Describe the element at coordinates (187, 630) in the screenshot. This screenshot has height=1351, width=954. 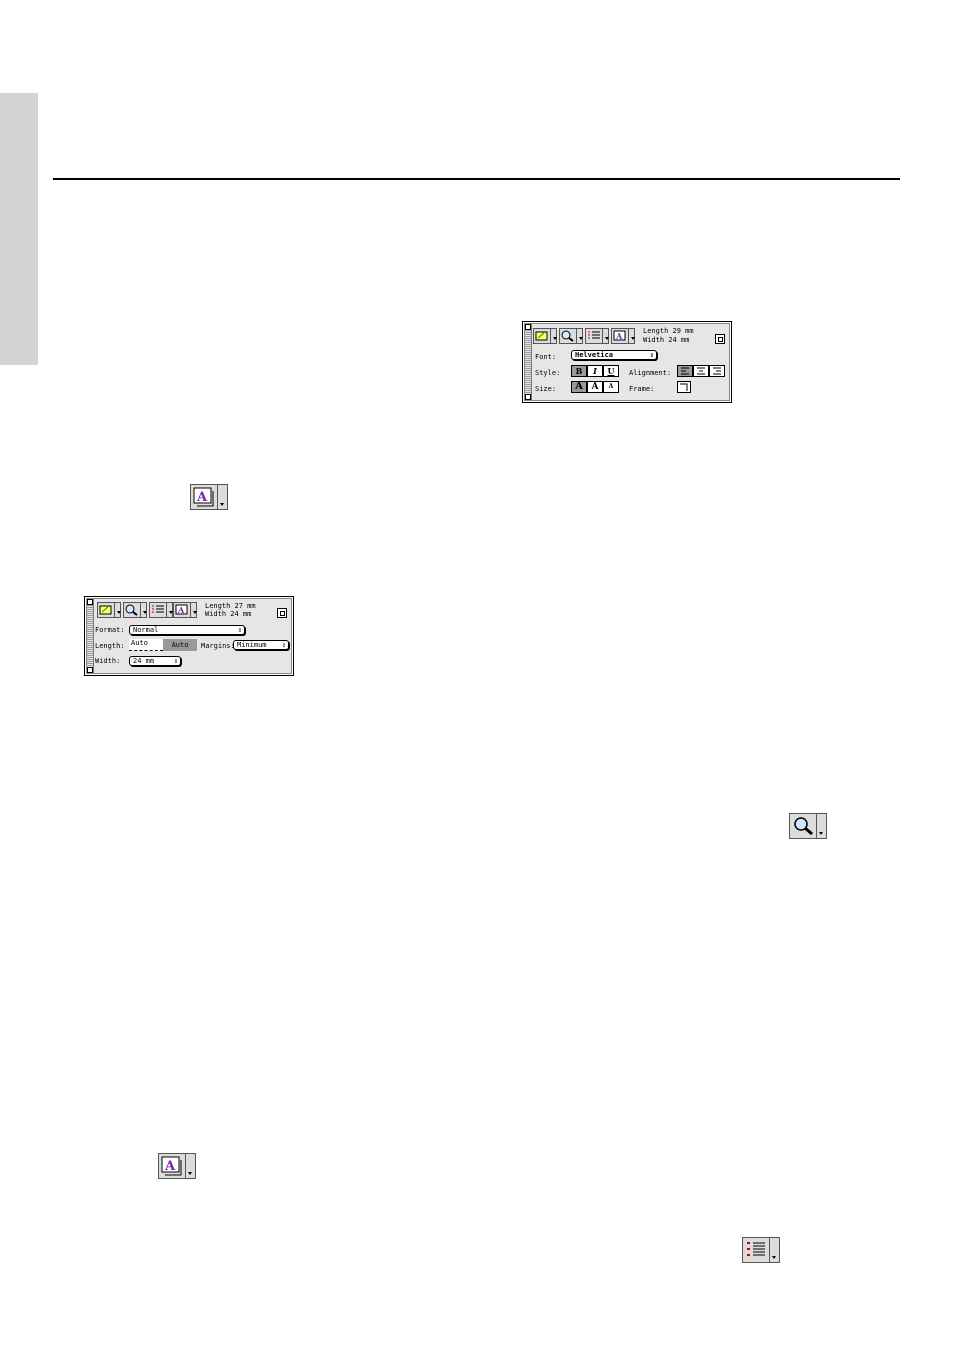
I see `format-popup: Normal ⇕` at that location.